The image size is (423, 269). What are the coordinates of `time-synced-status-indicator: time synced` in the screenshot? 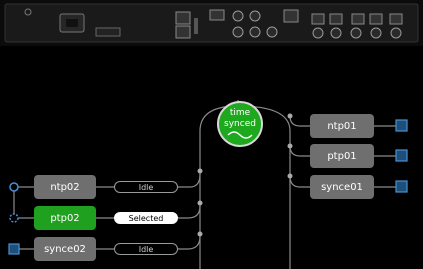 It's located at (240, 124).